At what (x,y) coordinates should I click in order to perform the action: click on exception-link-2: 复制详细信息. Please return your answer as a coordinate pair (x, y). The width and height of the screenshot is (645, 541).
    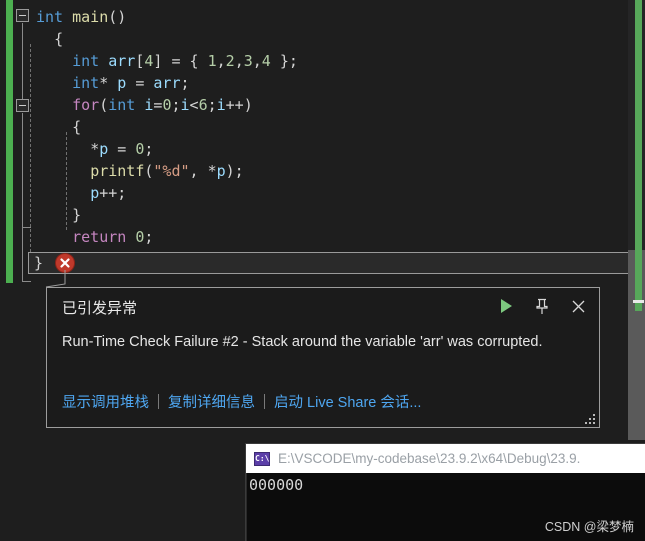
    Looking at the image, I should click on (211, 401).